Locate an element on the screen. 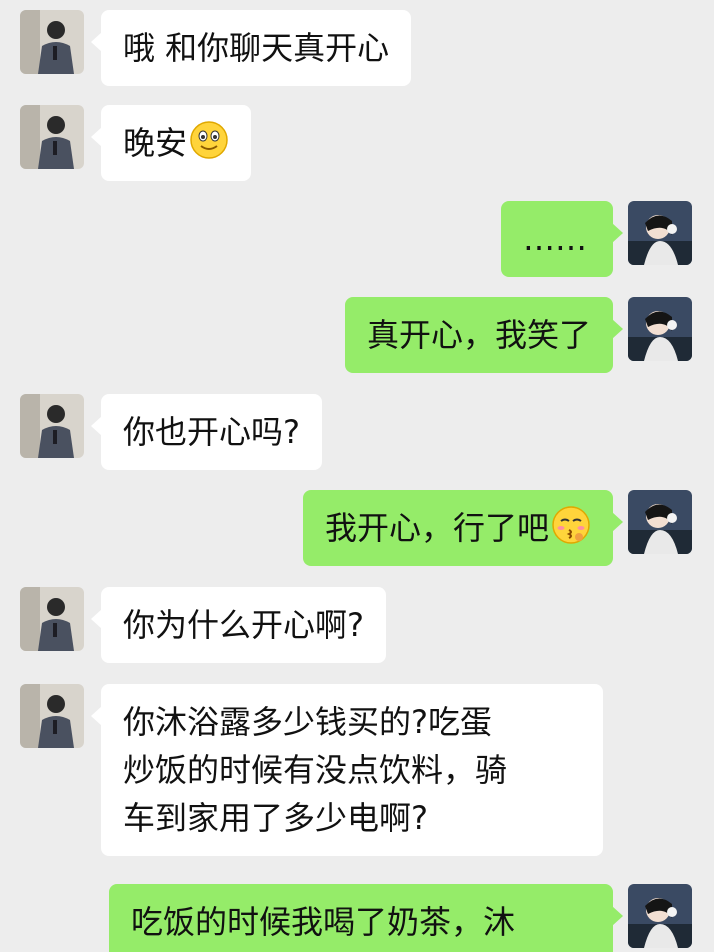 The width and height of the screenshot is (714, 952). message-bubble: 晚安 is located at coordinates (171, 143).